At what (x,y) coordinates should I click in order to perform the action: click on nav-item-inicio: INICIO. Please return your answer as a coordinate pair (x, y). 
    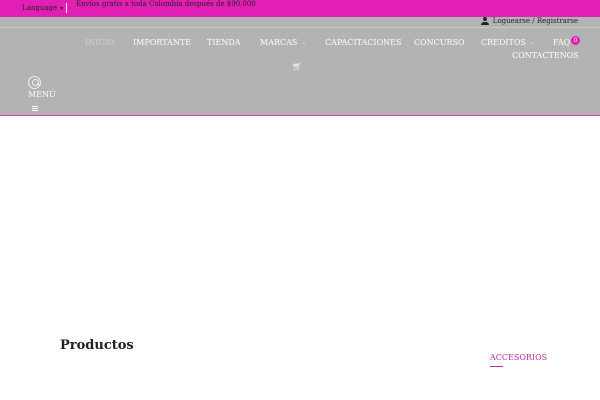
    Looking at the image, I should click on (99, 42).